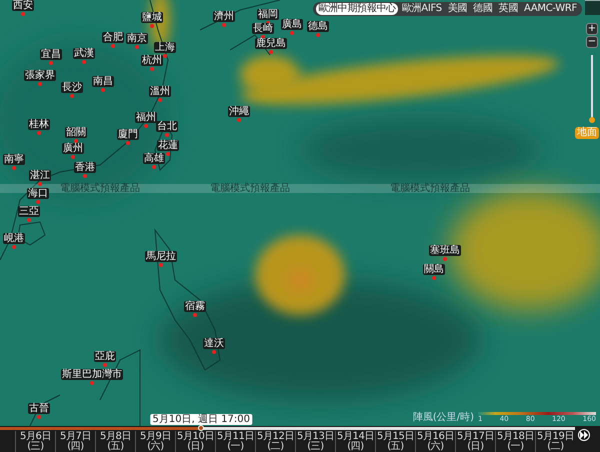 Image resolution: width=600 pixels, height=452 pixels. What do you see at coordinates (40, 75) in the screenshot?
I see `city-label: 張家界` at bounding box center [40, 75].